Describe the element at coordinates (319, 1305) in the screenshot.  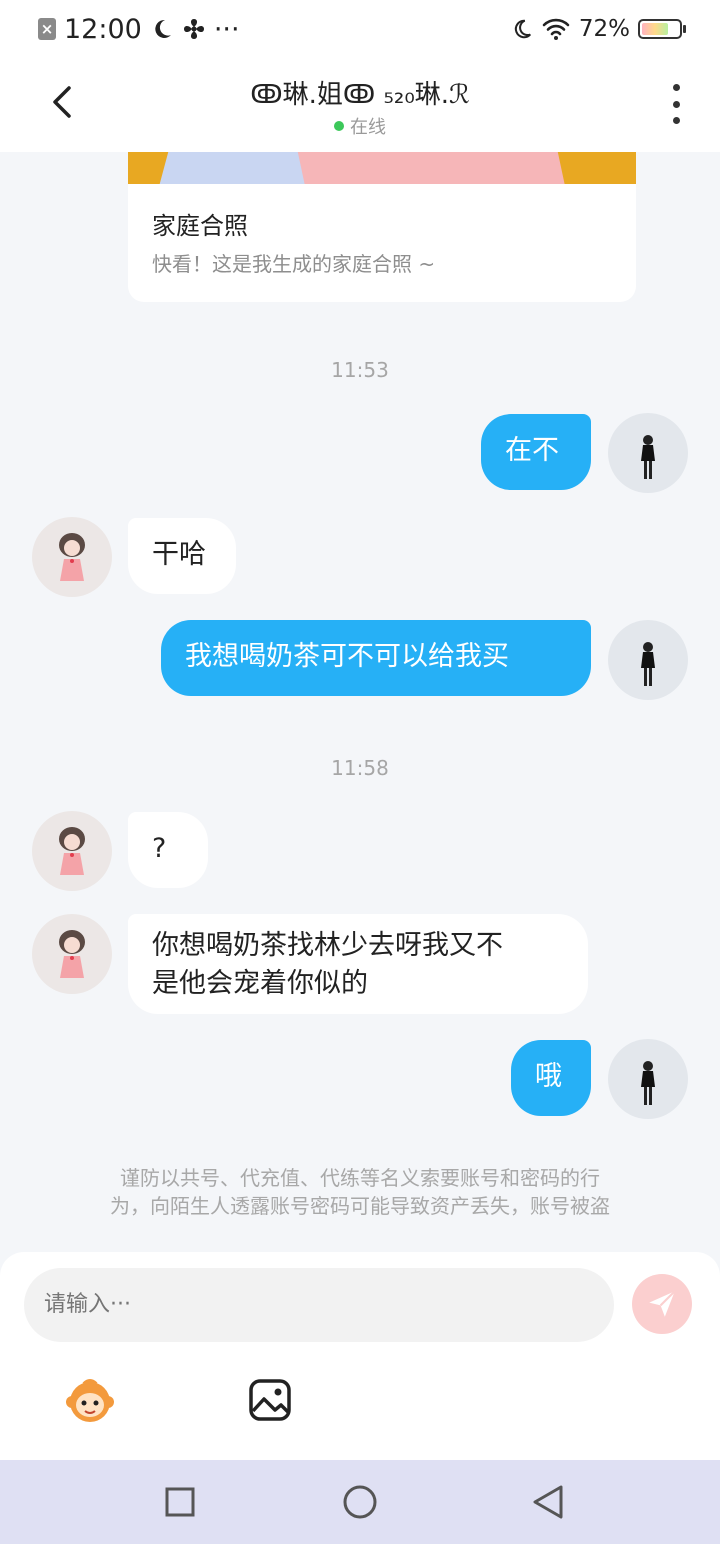
I see `message-input` at that location.